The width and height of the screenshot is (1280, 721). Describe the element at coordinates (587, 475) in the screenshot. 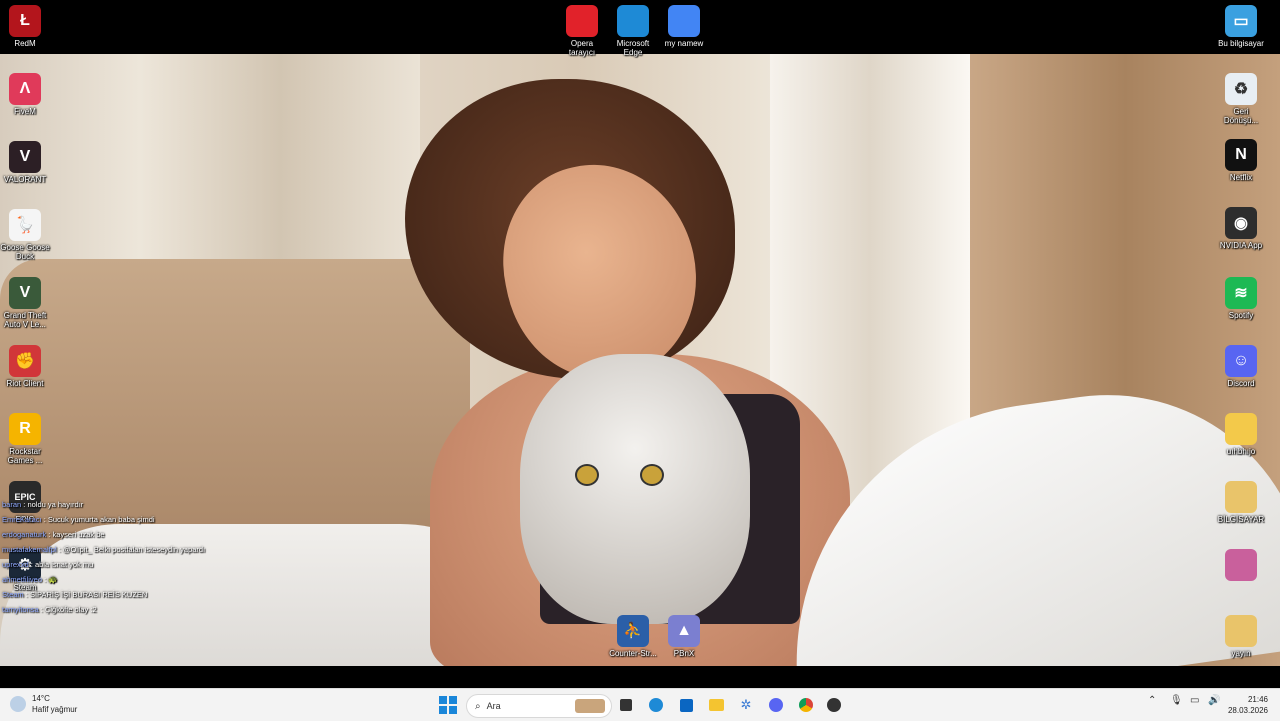

I see `cat-eye-left` at that location.